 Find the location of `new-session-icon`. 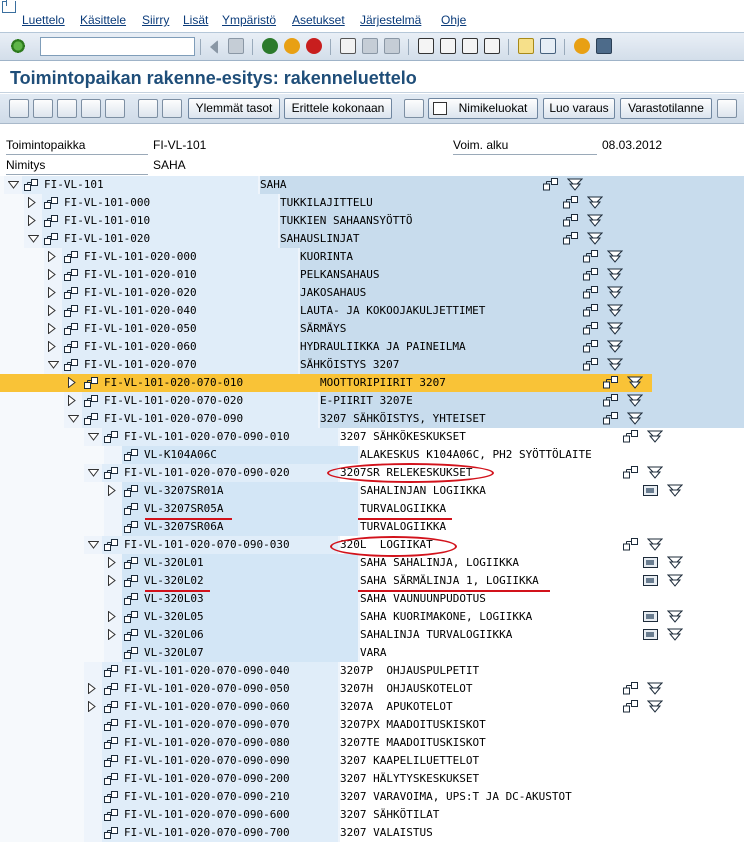

new-session-icon is located at coordinates (526, 46).